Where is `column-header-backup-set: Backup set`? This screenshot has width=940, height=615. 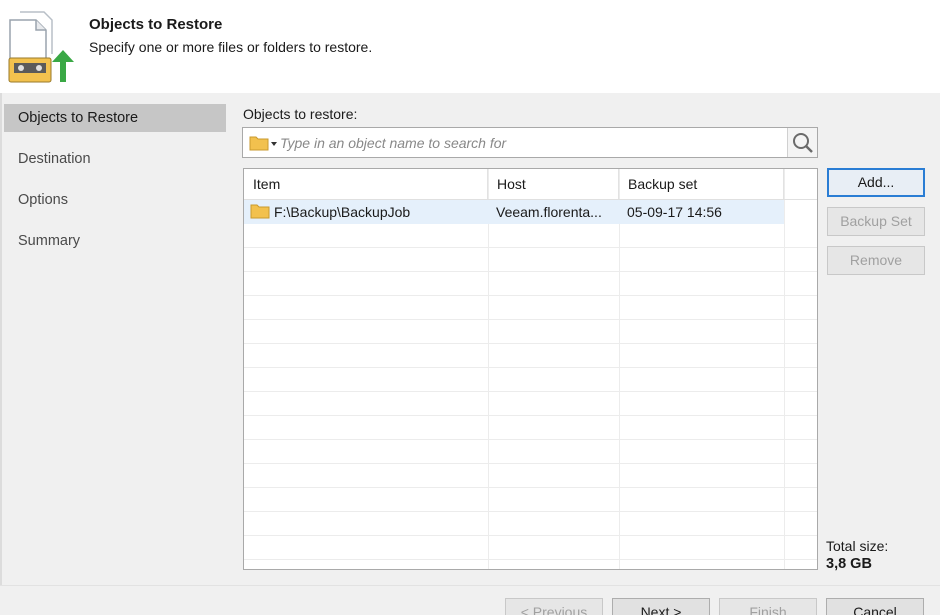 column-header-backup-set: Backup set is located at coordinates (701, 184).